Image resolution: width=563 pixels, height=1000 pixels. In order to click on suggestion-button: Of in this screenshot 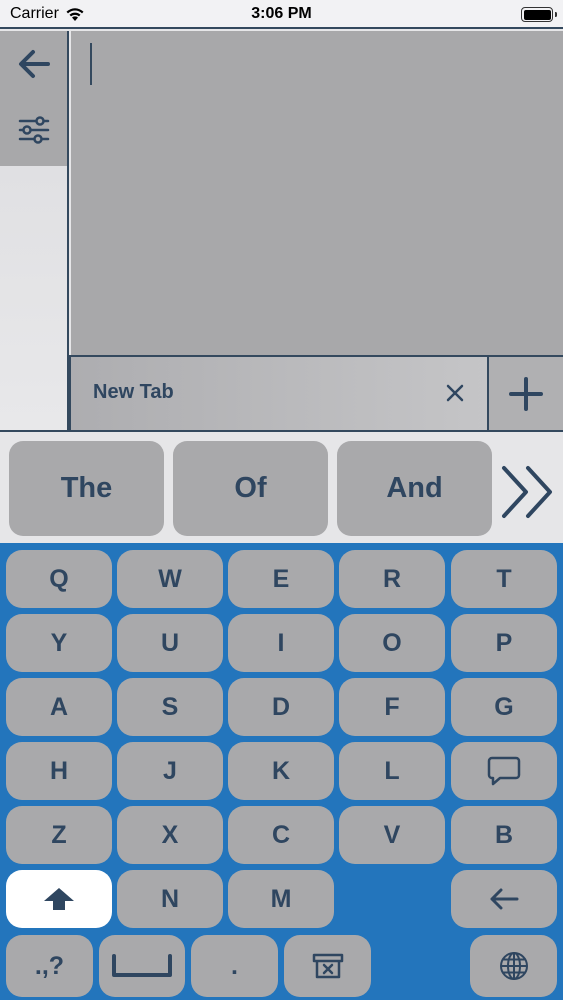, I will do `click(250, 488)`.